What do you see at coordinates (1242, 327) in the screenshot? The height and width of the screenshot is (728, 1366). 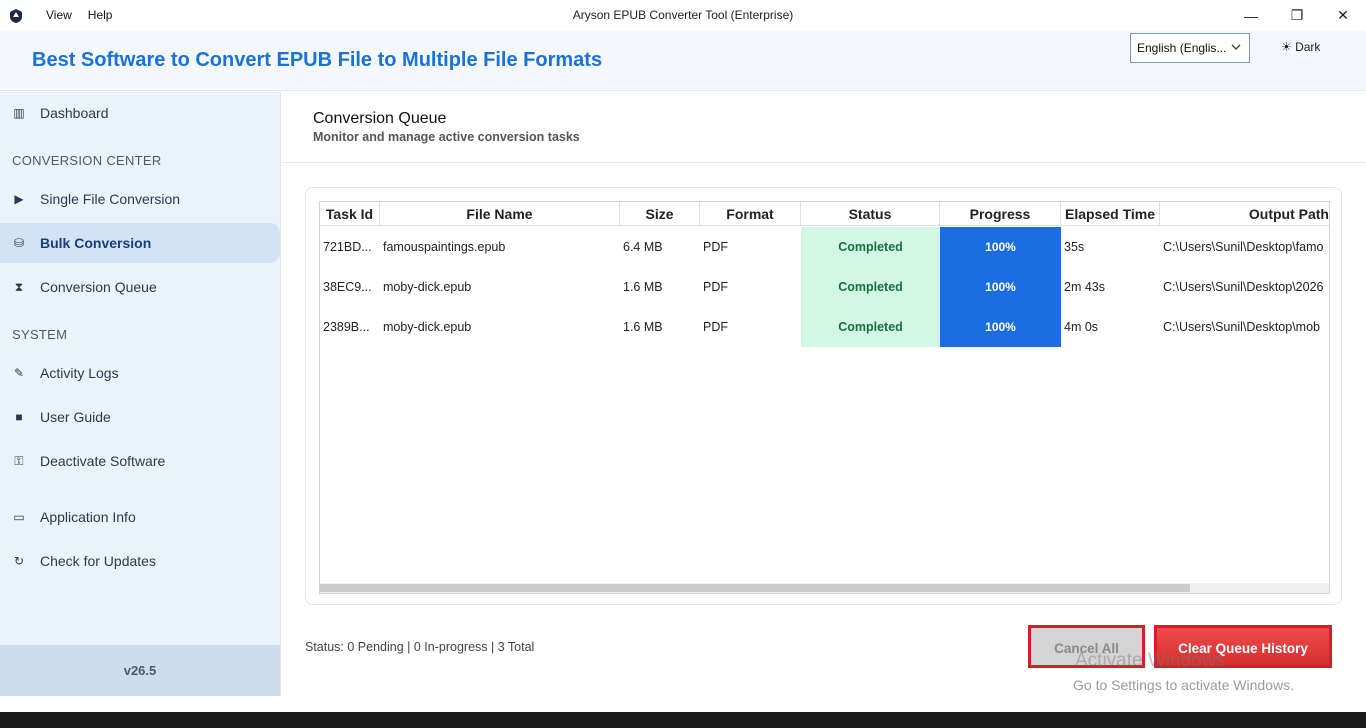 I see `cell-output-path: C:\Users\Sunil\Desktop\mob` at bounding box center [1242, 327].